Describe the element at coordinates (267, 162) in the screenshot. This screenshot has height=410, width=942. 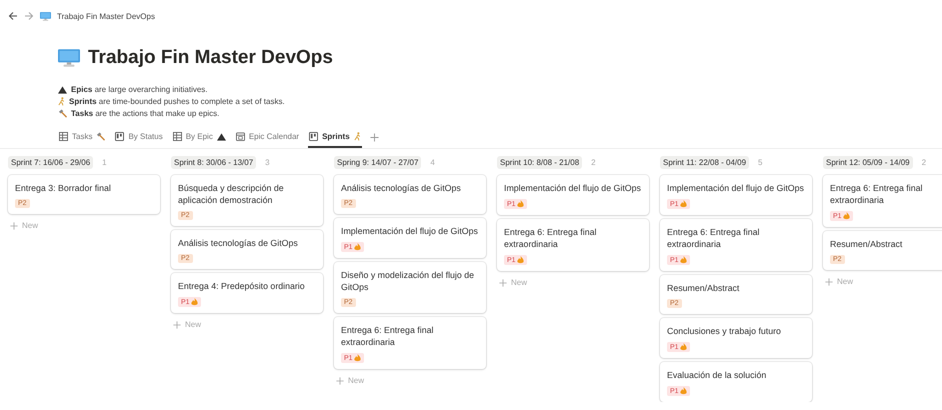
I see `card-count: 3` at that location.